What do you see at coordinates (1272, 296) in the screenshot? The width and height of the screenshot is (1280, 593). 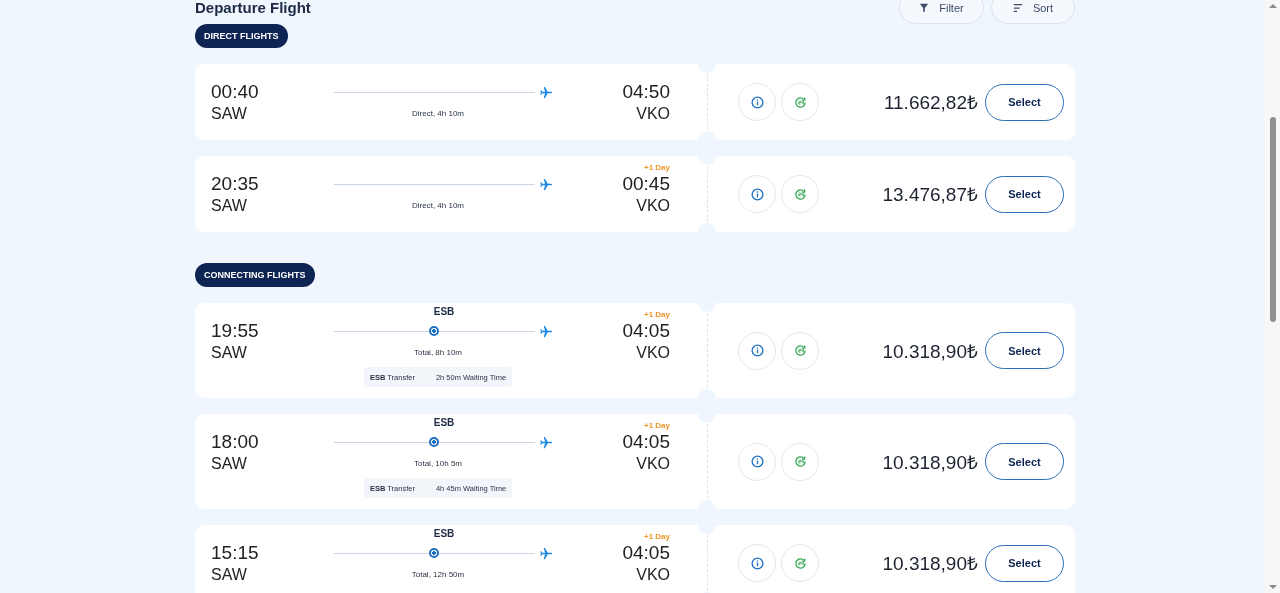 I see `scrollbar` at bounding box center [1272, 296].